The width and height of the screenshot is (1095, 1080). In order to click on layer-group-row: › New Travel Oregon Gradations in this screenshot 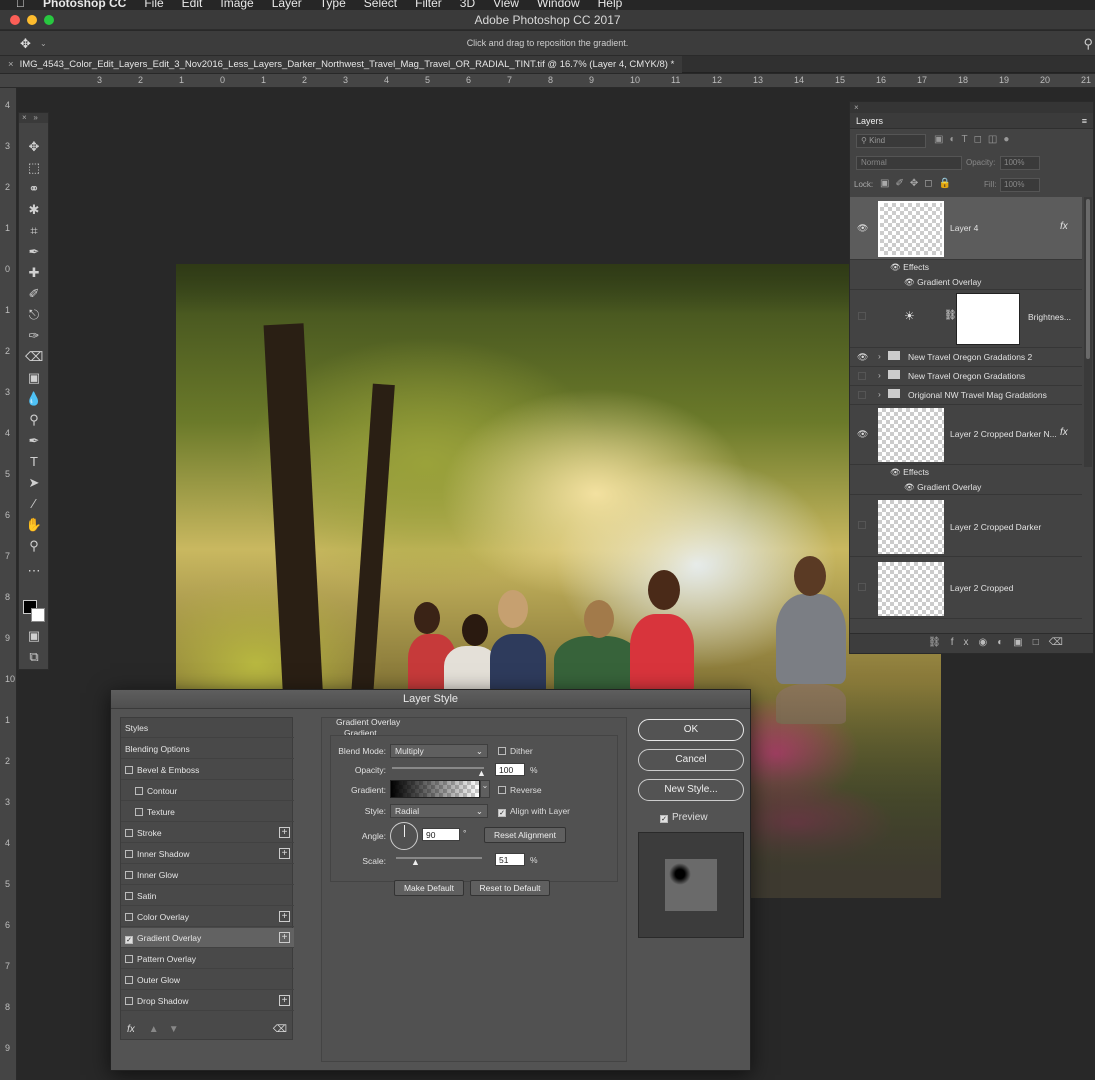, I will do `click(966, 376)`.